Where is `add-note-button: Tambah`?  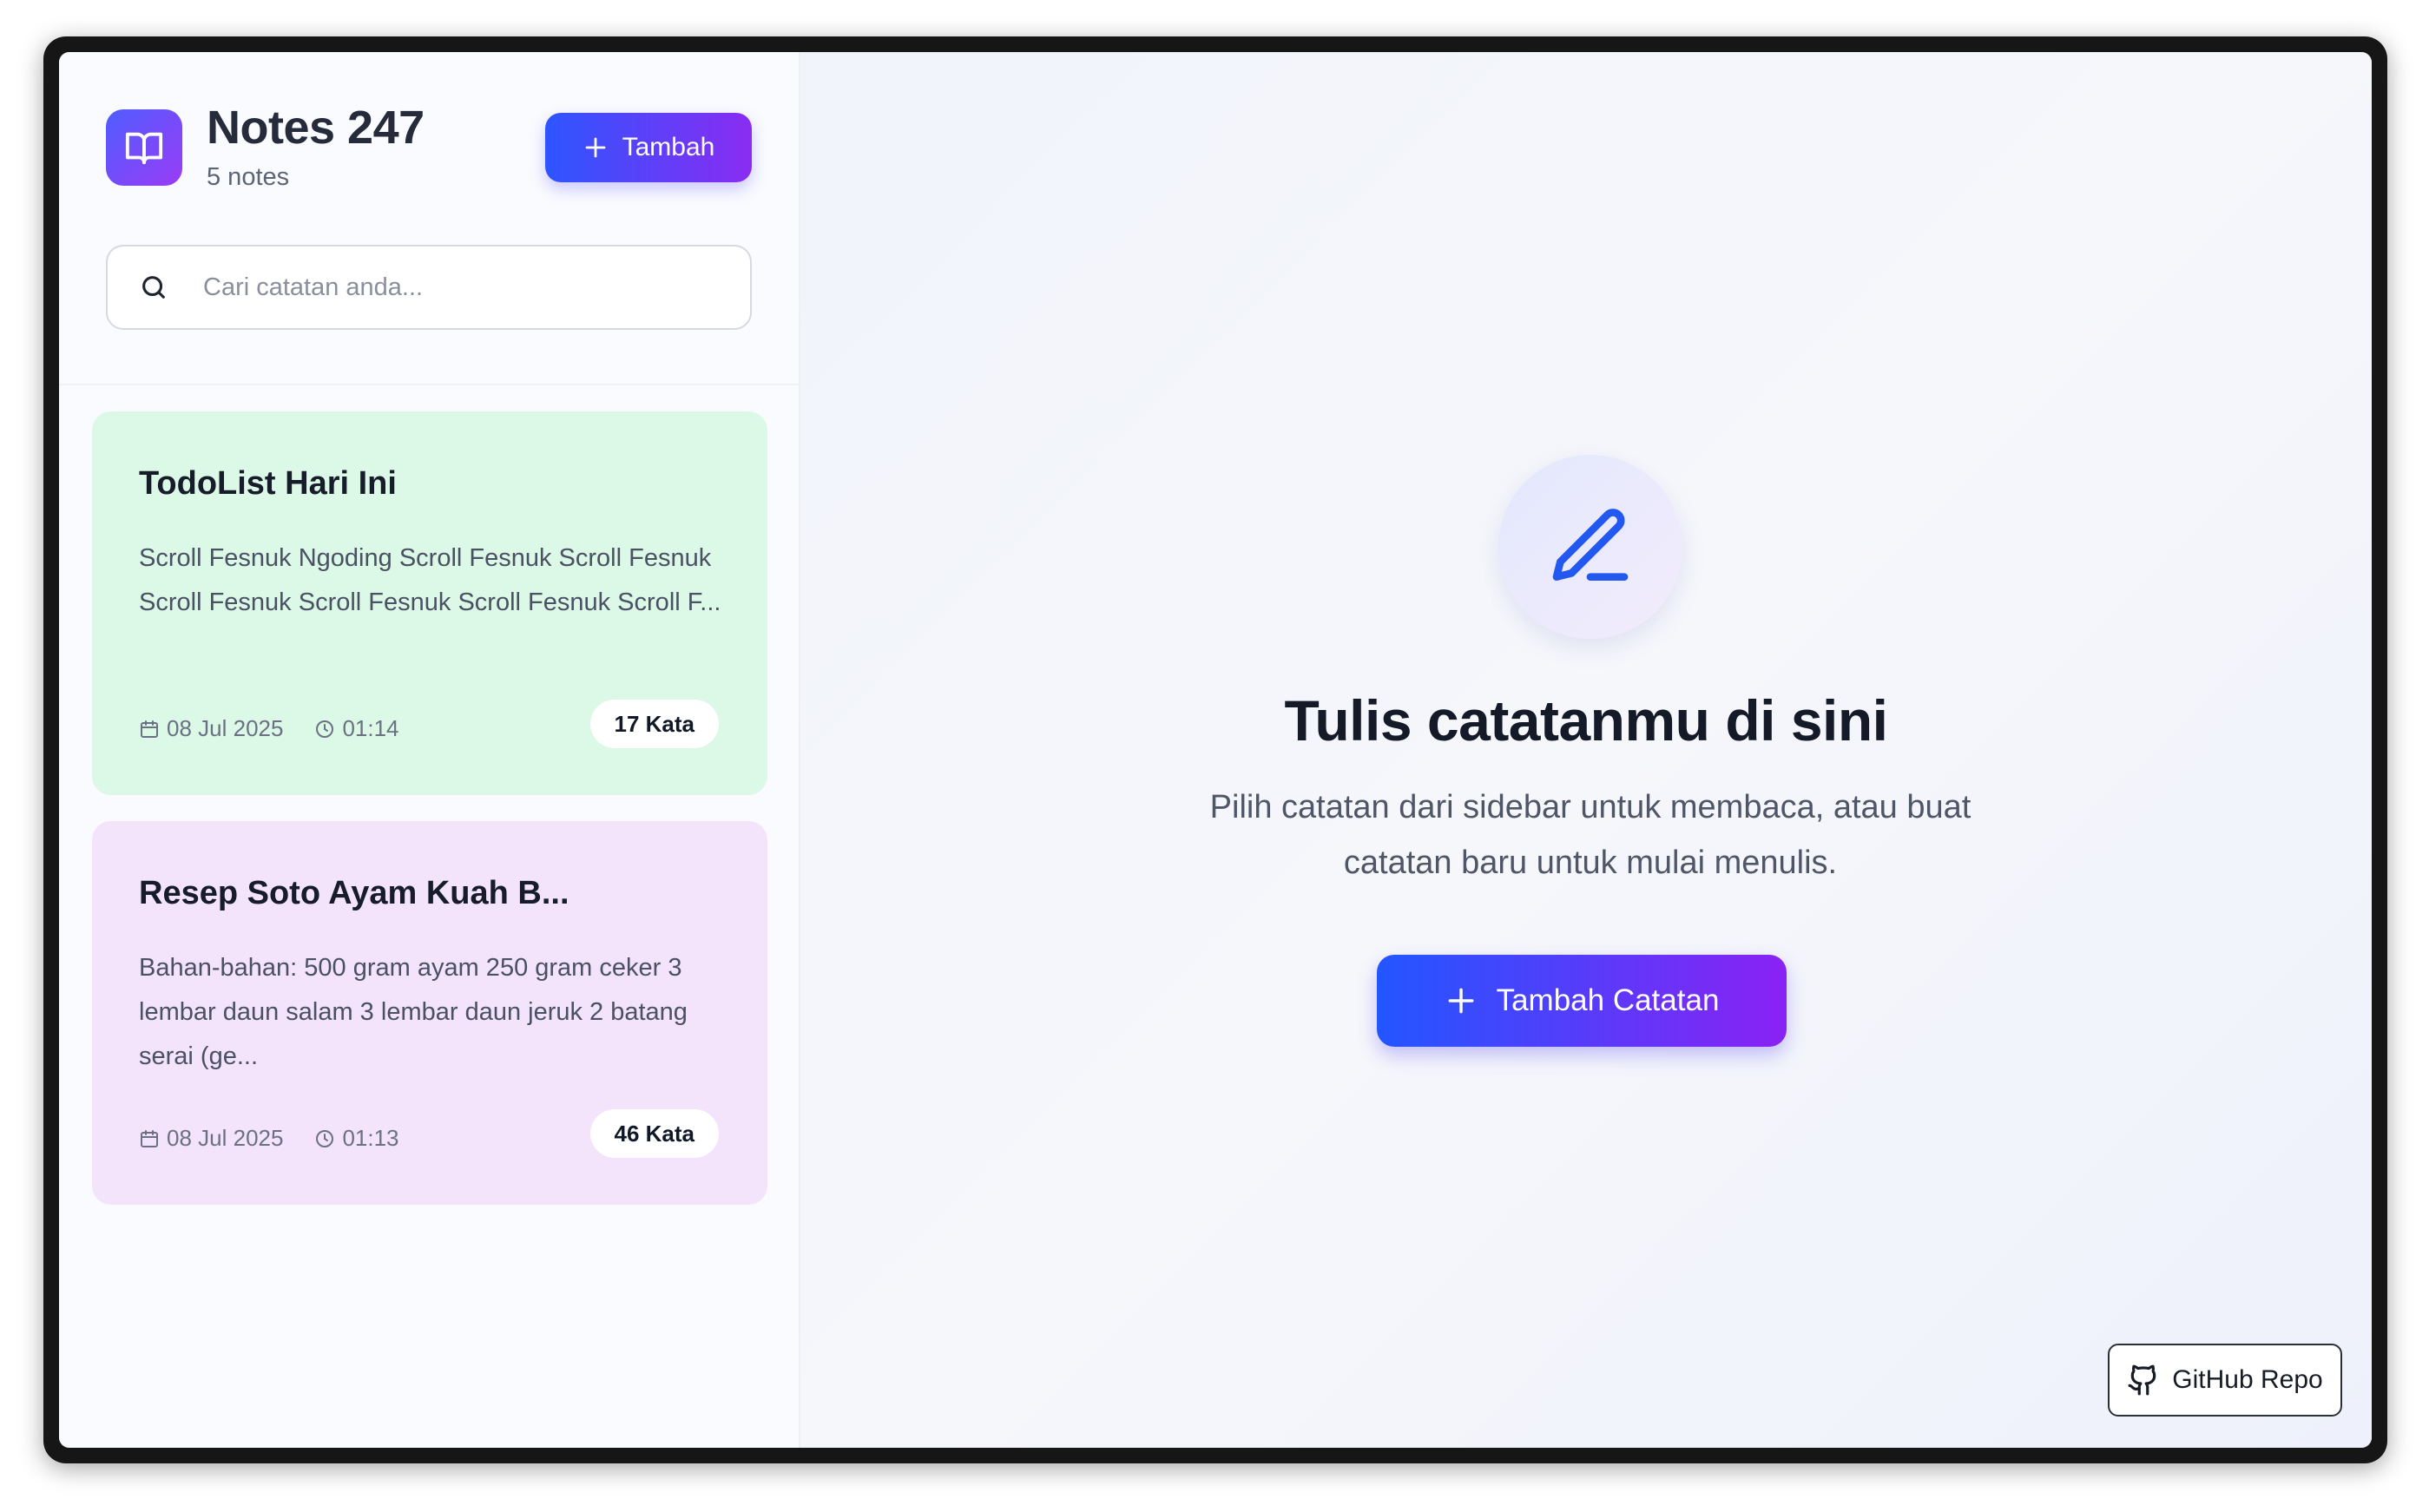
add-note-button: Tambah is located at coordinates (649, 147).